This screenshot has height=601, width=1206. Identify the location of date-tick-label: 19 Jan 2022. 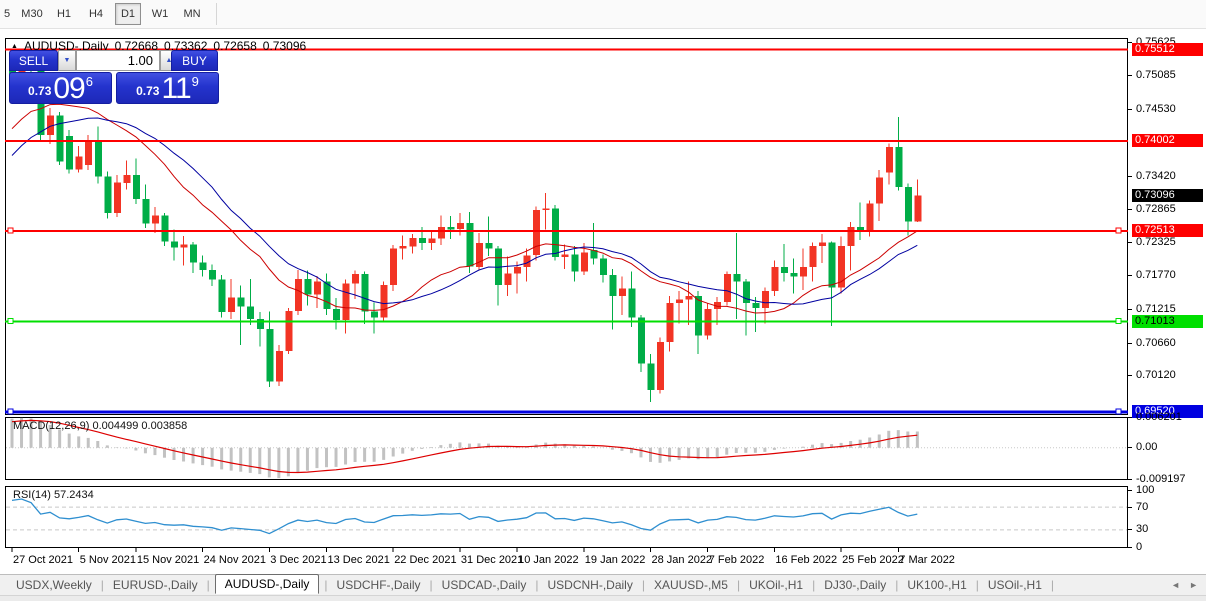
(615, 560).